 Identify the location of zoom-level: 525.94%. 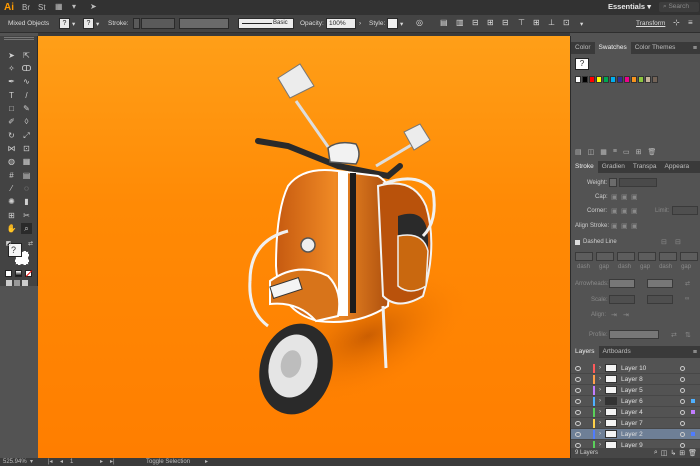
(15, 462).